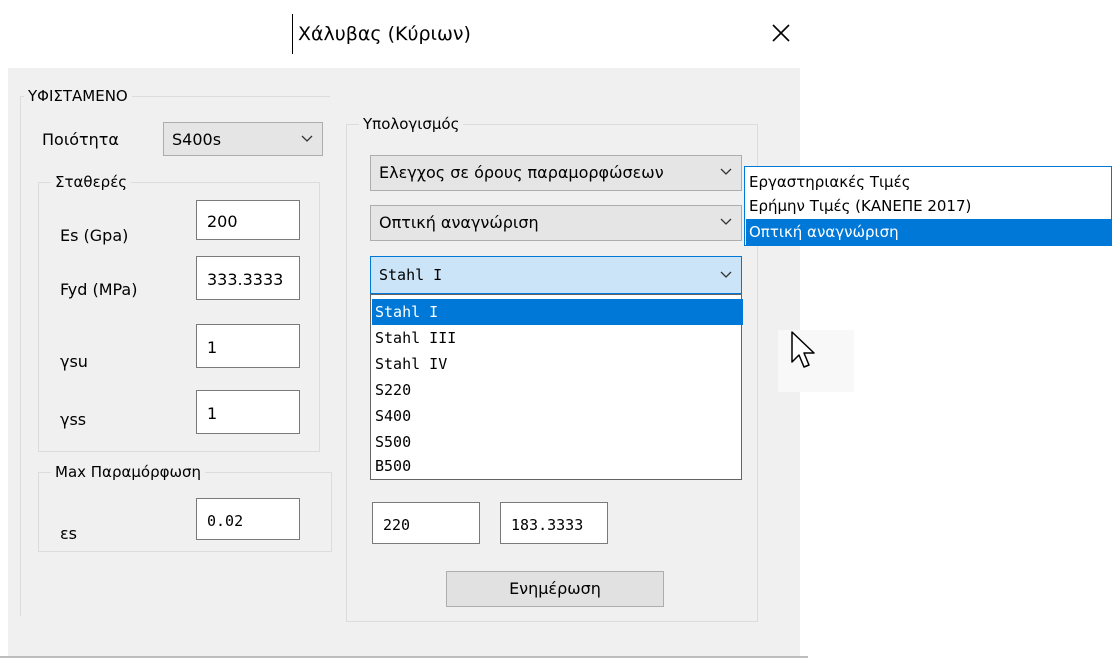 The height and width of the screenshot is (658, 1112). I want to click on gss-input, so click(248, 412).